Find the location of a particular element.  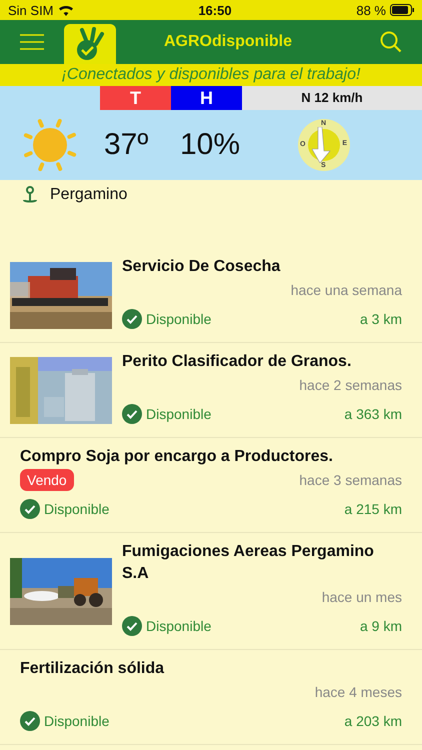

humidity-header: H is located at coordinates (206, 98).